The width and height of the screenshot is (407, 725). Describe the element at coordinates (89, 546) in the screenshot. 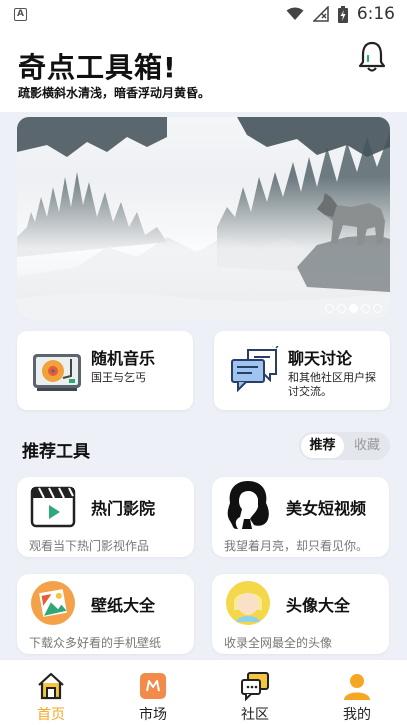

I see `tool-desc: 观看当下热门影视作品` at that location.